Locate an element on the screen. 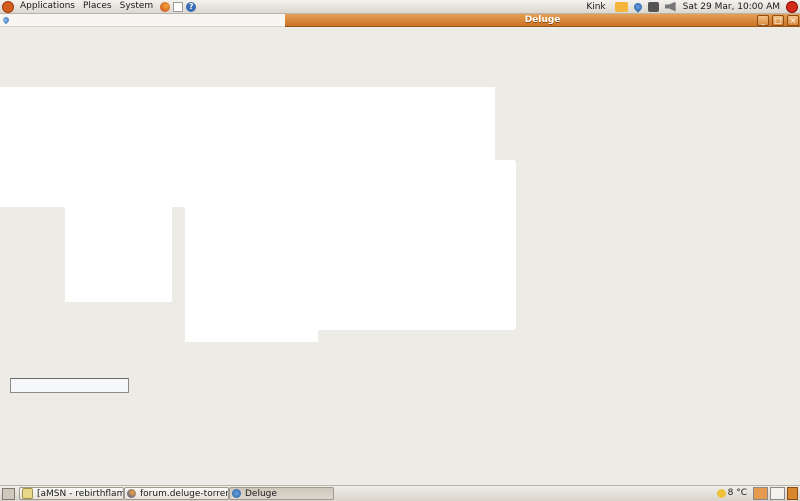  window-title: Deluge is located at coordinates (542, 20).